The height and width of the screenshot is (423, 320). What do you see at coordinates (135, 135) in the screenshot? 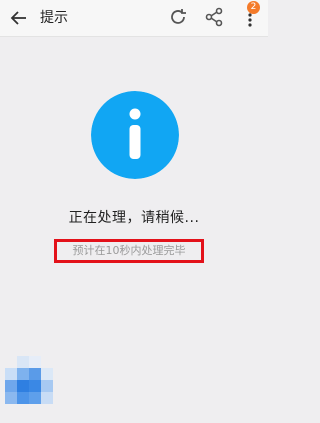
I see `info-icon` at bounding box center [135, 135].